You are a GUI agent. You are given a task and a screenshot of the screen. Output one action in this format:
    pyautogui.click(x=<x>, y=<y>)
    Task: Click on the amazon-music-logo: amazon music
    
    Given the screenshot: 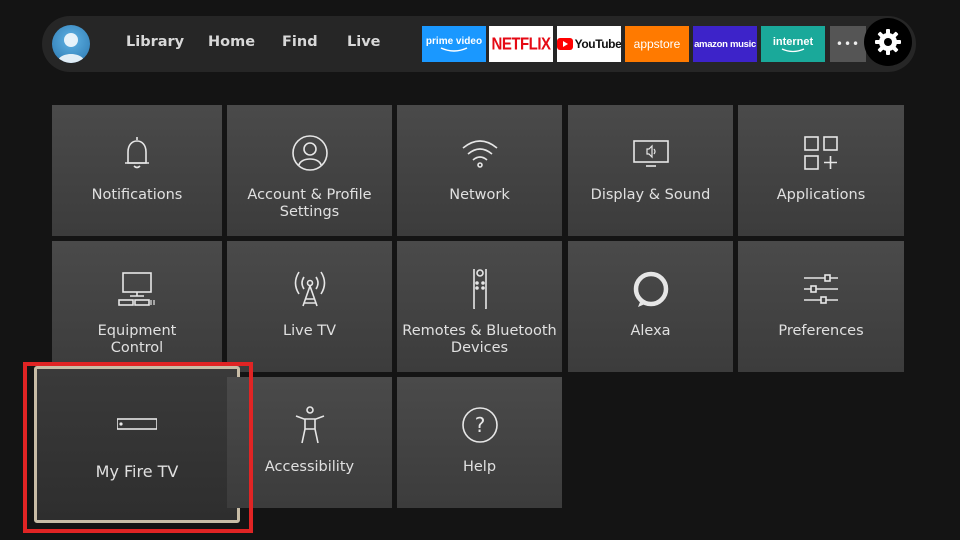 What is the action you would take?
    pyautogui.click(x=725, y=44)
    